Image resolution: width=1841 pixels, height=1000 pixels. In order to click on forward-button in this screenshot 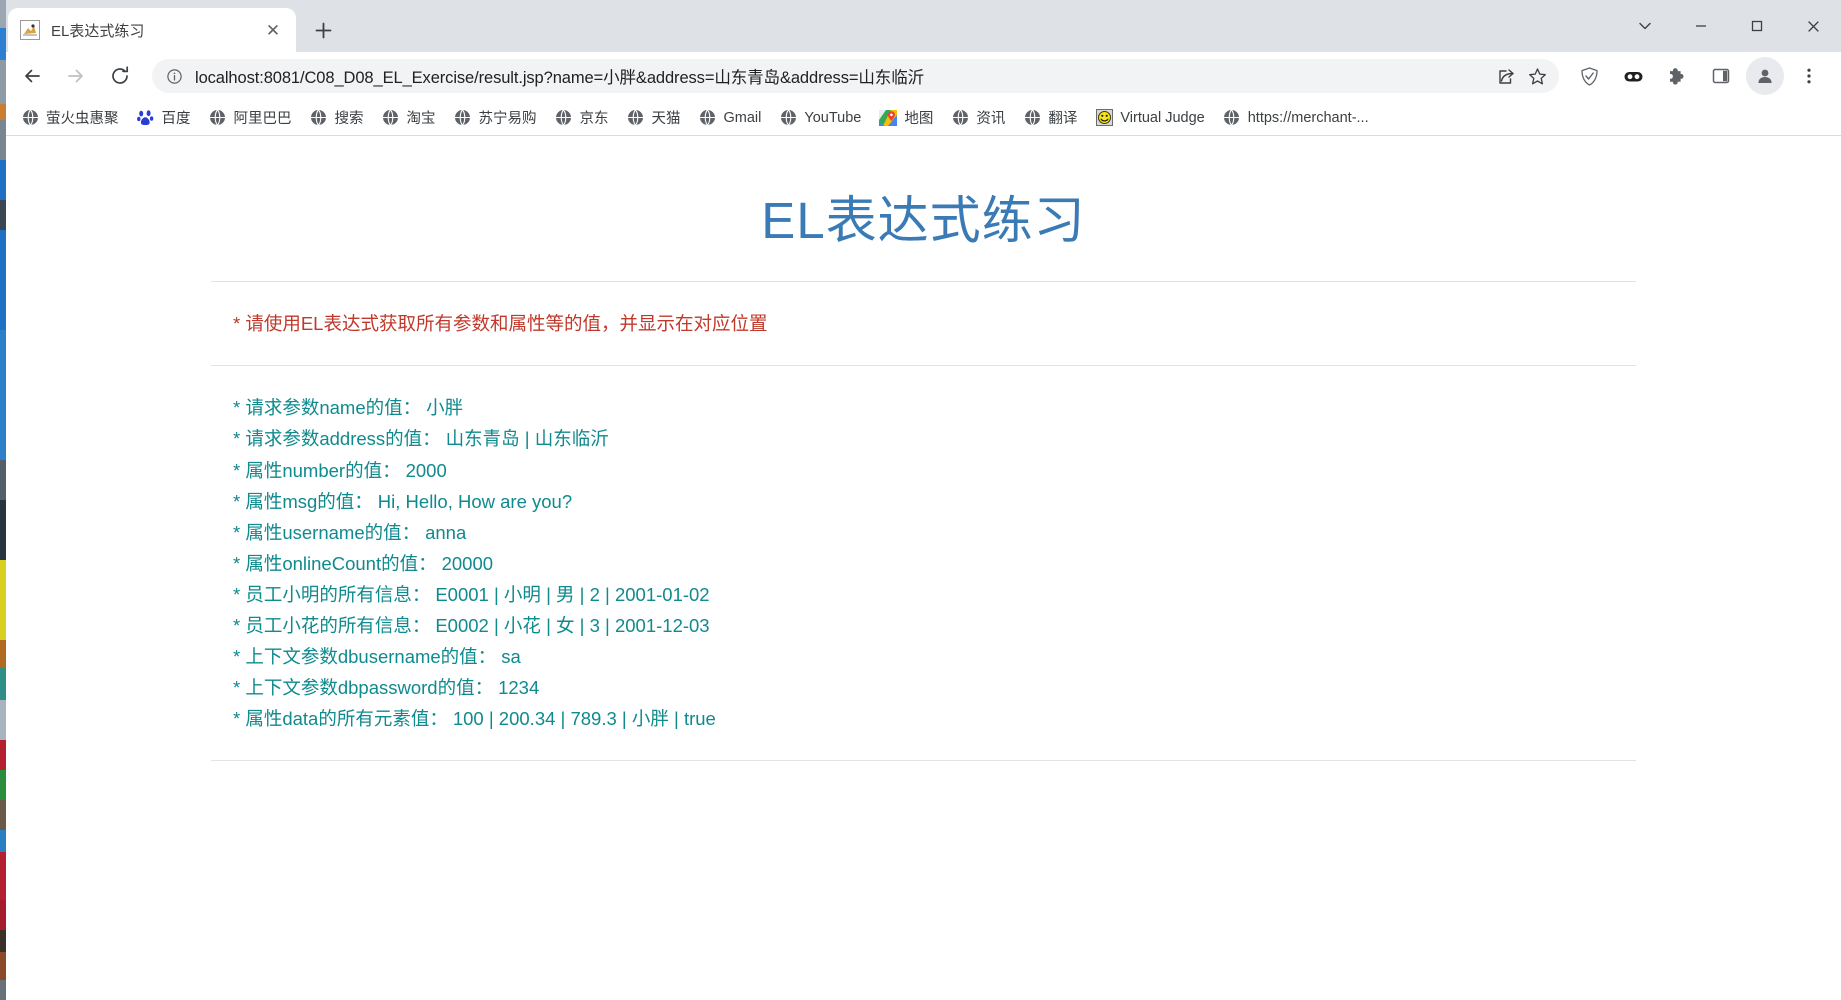, I will do `click(76, 76)`.